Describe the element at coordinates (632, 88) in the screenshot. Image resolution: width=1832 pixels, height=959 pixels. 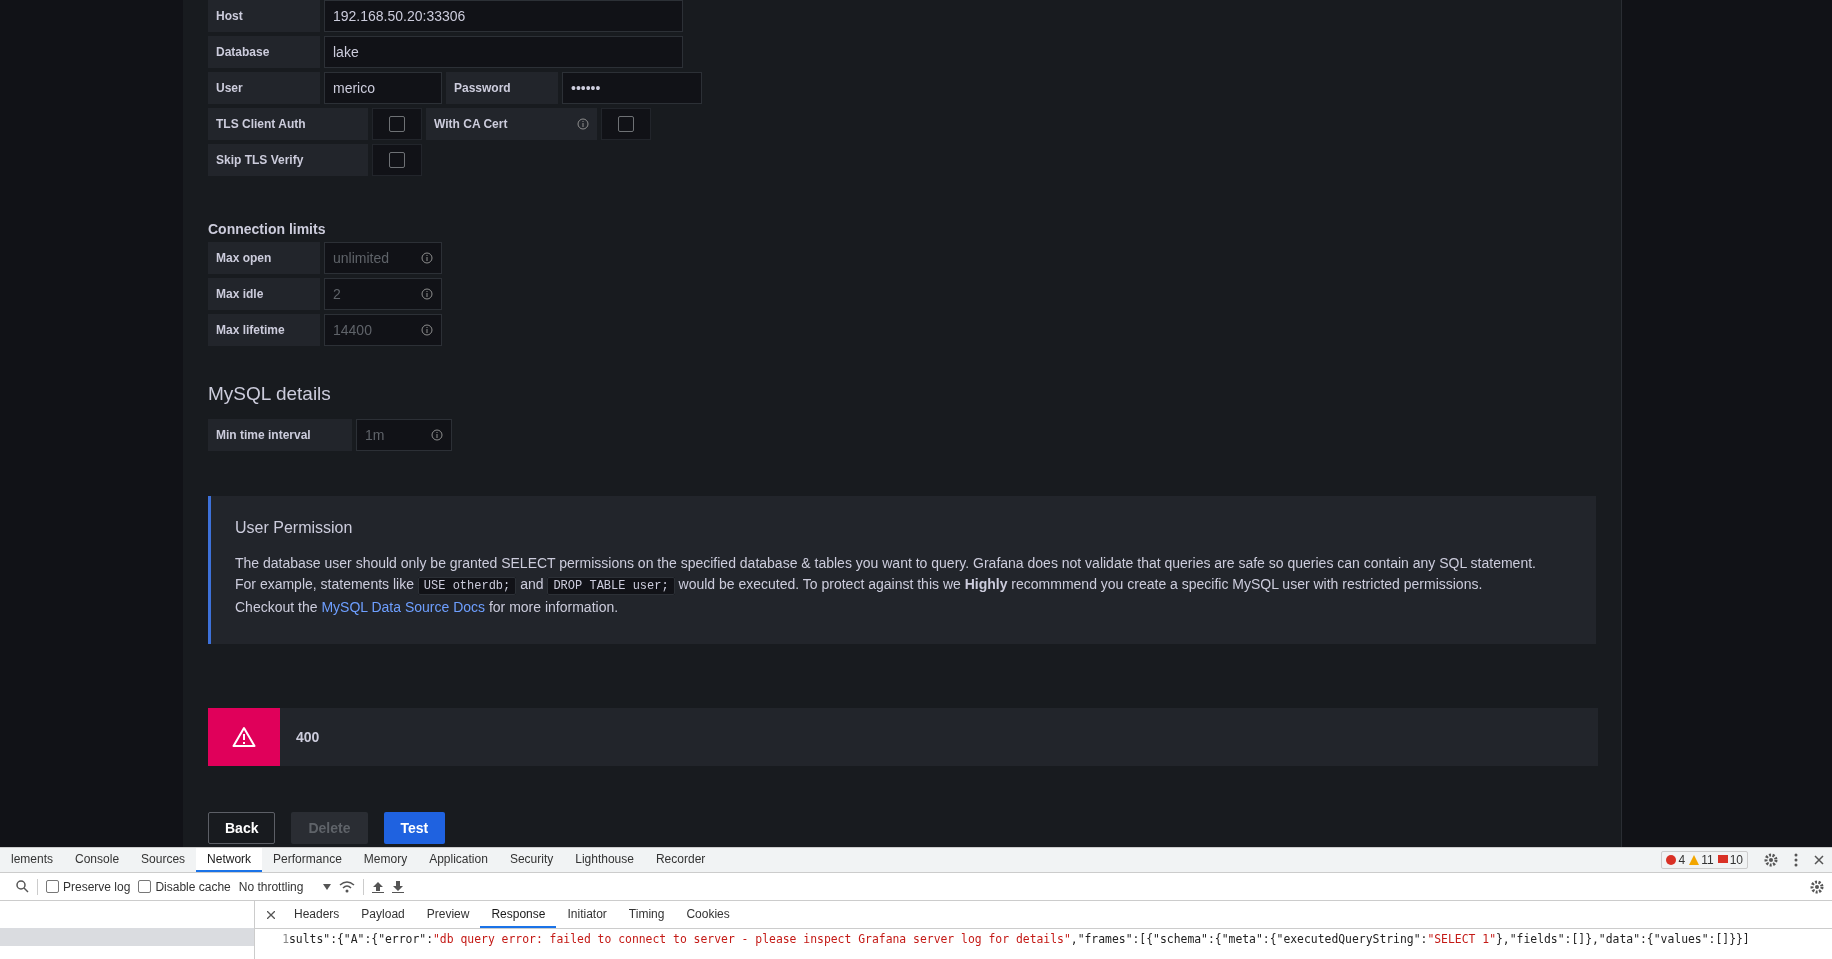
I see `input-field: ••••••` at that location.